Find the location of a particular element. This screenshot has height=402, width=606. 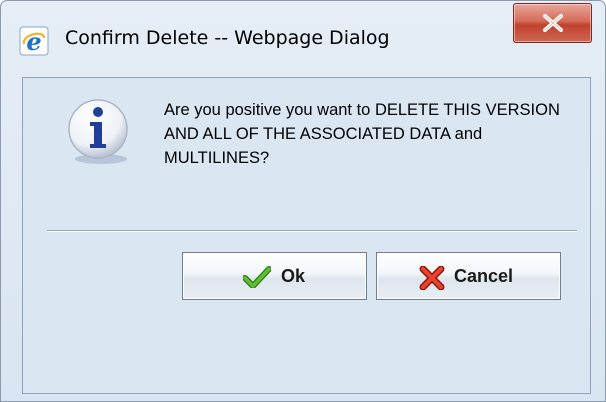

internet-explorer-icon: e is located at coordinates (34, 41).